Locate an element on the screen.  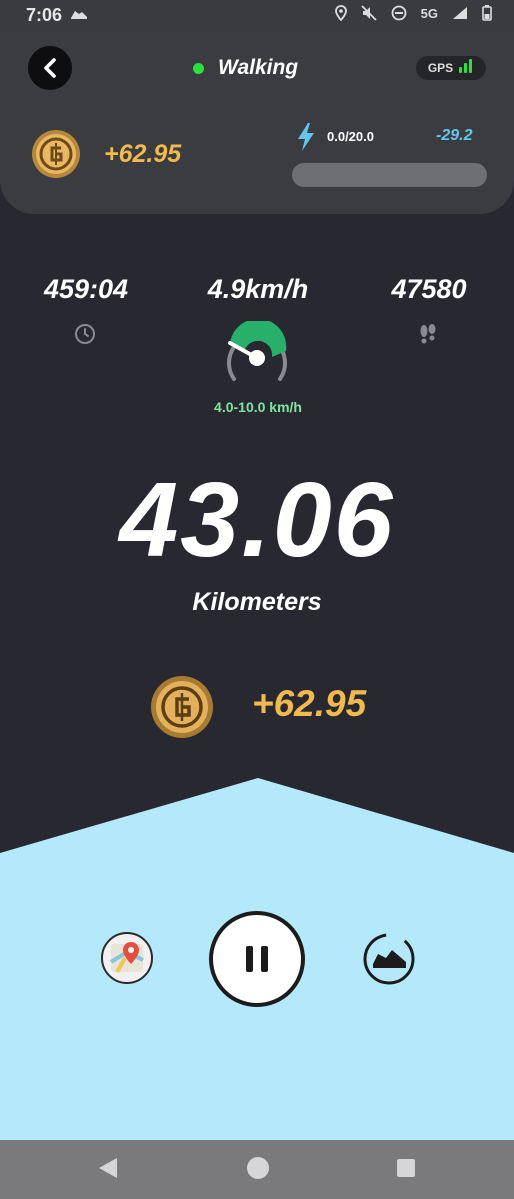
map-button is located at coordinates (127, 958).